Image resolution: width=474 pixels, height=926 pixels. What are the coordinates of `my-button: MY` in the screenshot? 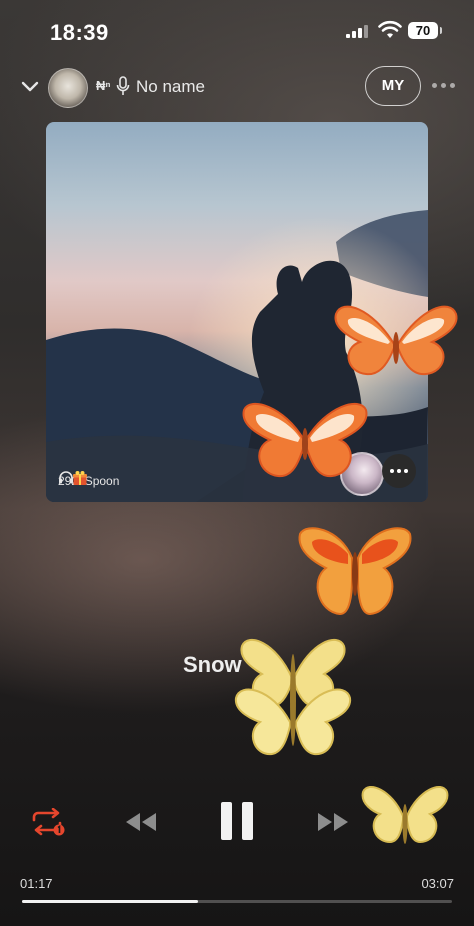 It's located at (393, 86).